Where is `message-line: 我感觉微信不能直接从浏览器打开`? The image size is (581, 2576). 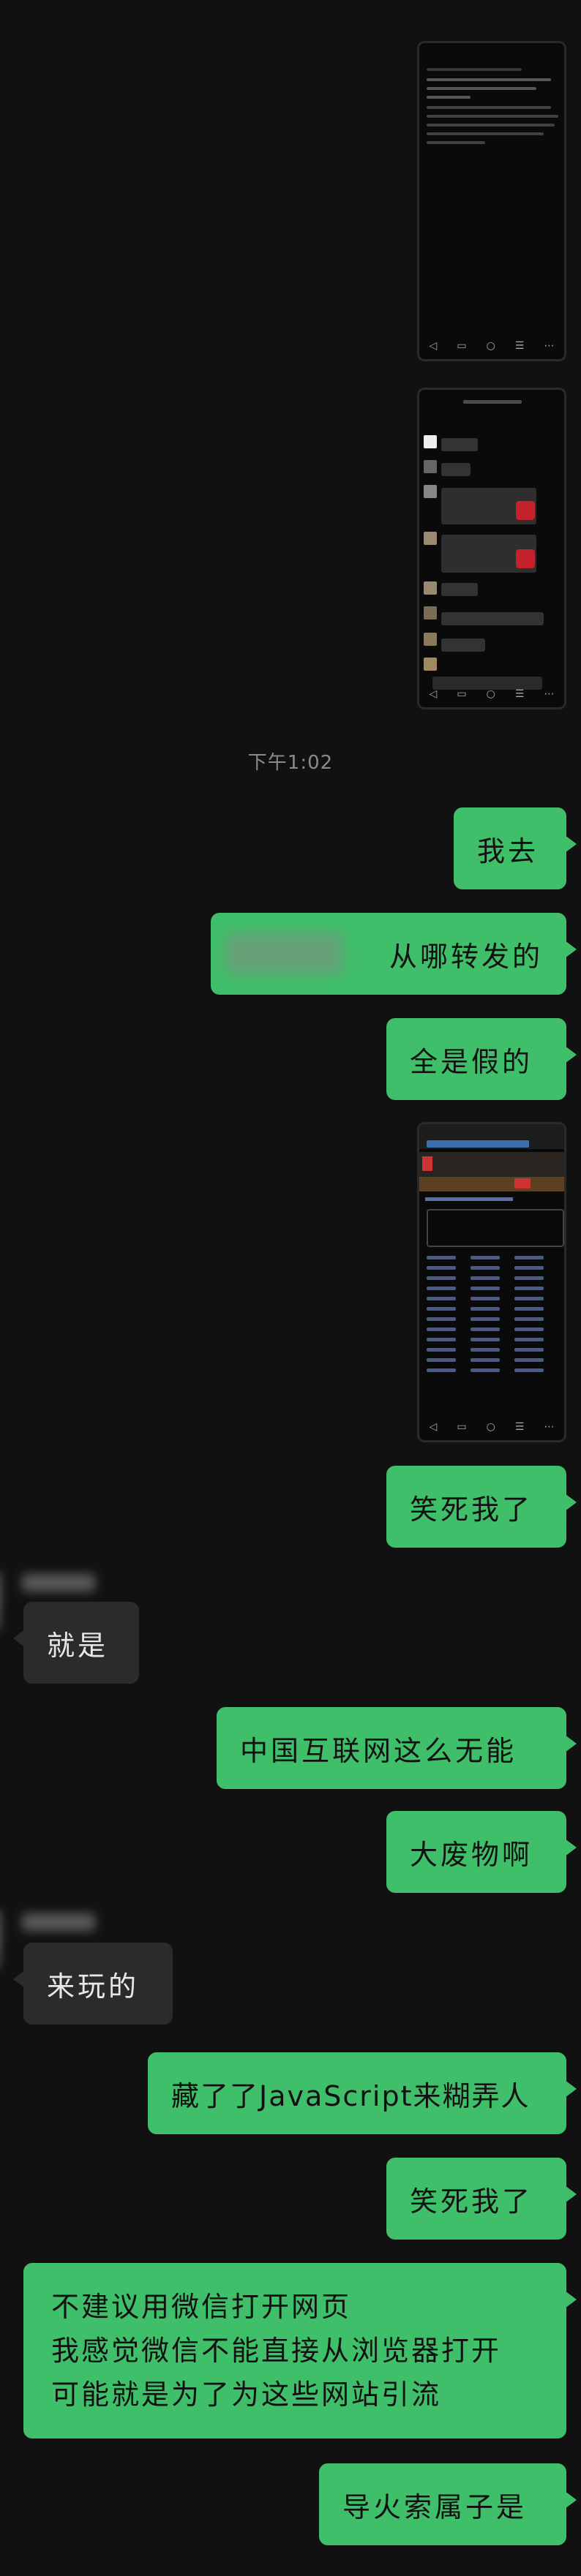 message-line: 我感觉微信不能直接从浏览器打开 is located at coordinates (276, 2351).